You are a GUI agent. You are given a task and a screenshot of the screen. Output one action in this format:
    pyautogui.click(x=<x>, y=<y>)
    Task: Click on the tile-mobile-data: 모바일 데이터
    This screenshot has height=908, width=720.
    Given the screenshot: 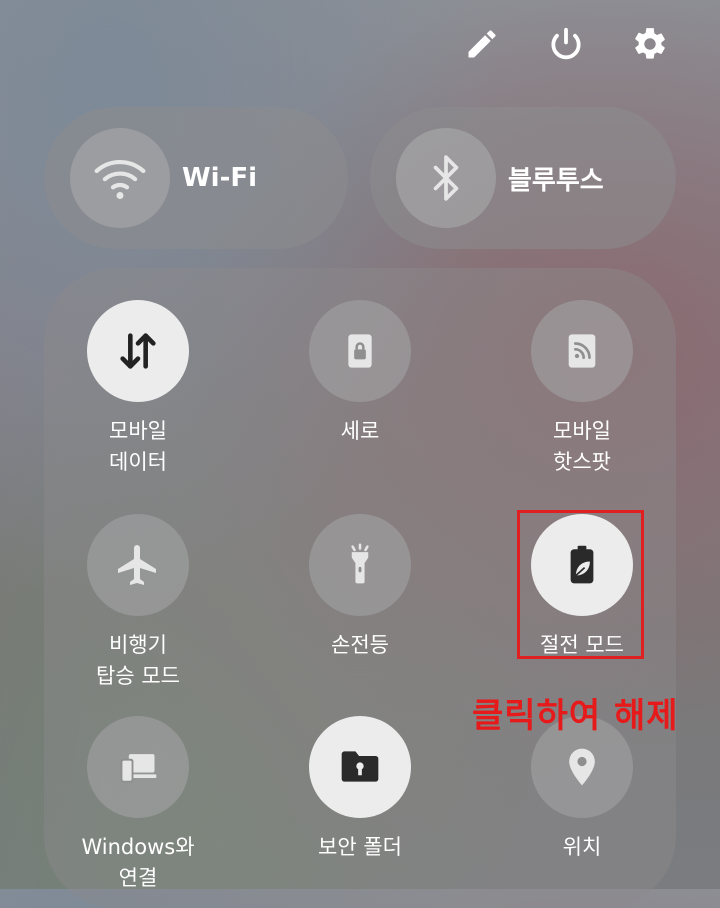 What is the action you would take?
    pyautogui.click(x=138, y=389)
    